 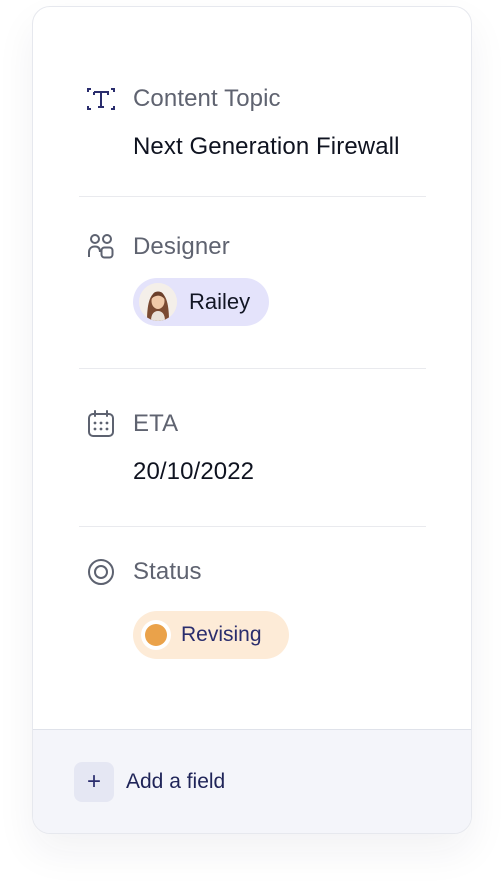 I want to click on card-footer: + Add a field, so click(x=252, y=781).